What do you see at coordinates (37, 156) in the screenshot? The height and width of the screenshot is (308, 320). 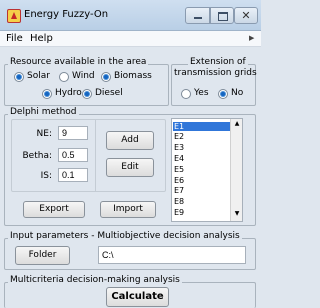 I see `betha-label: Betha:` at bounding box center [37, 156].